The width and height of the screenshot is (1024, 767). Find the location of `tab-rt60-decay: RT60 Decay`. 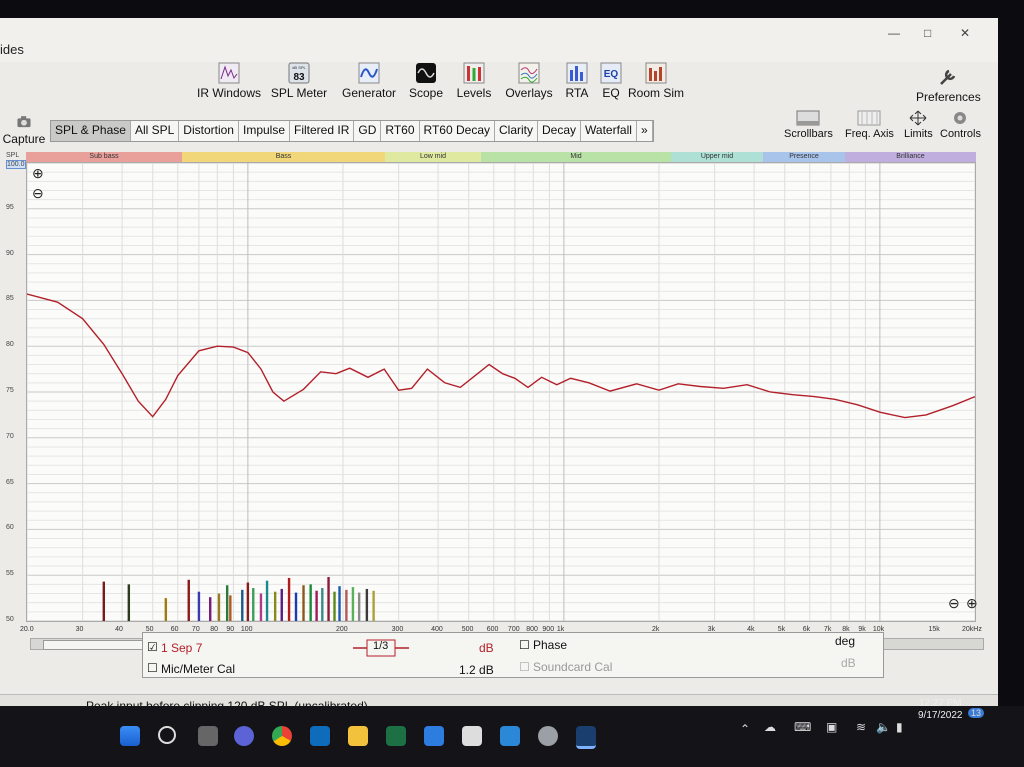

tab-rt60-decay: RT60 Decay is located at coordinates (457, 131).